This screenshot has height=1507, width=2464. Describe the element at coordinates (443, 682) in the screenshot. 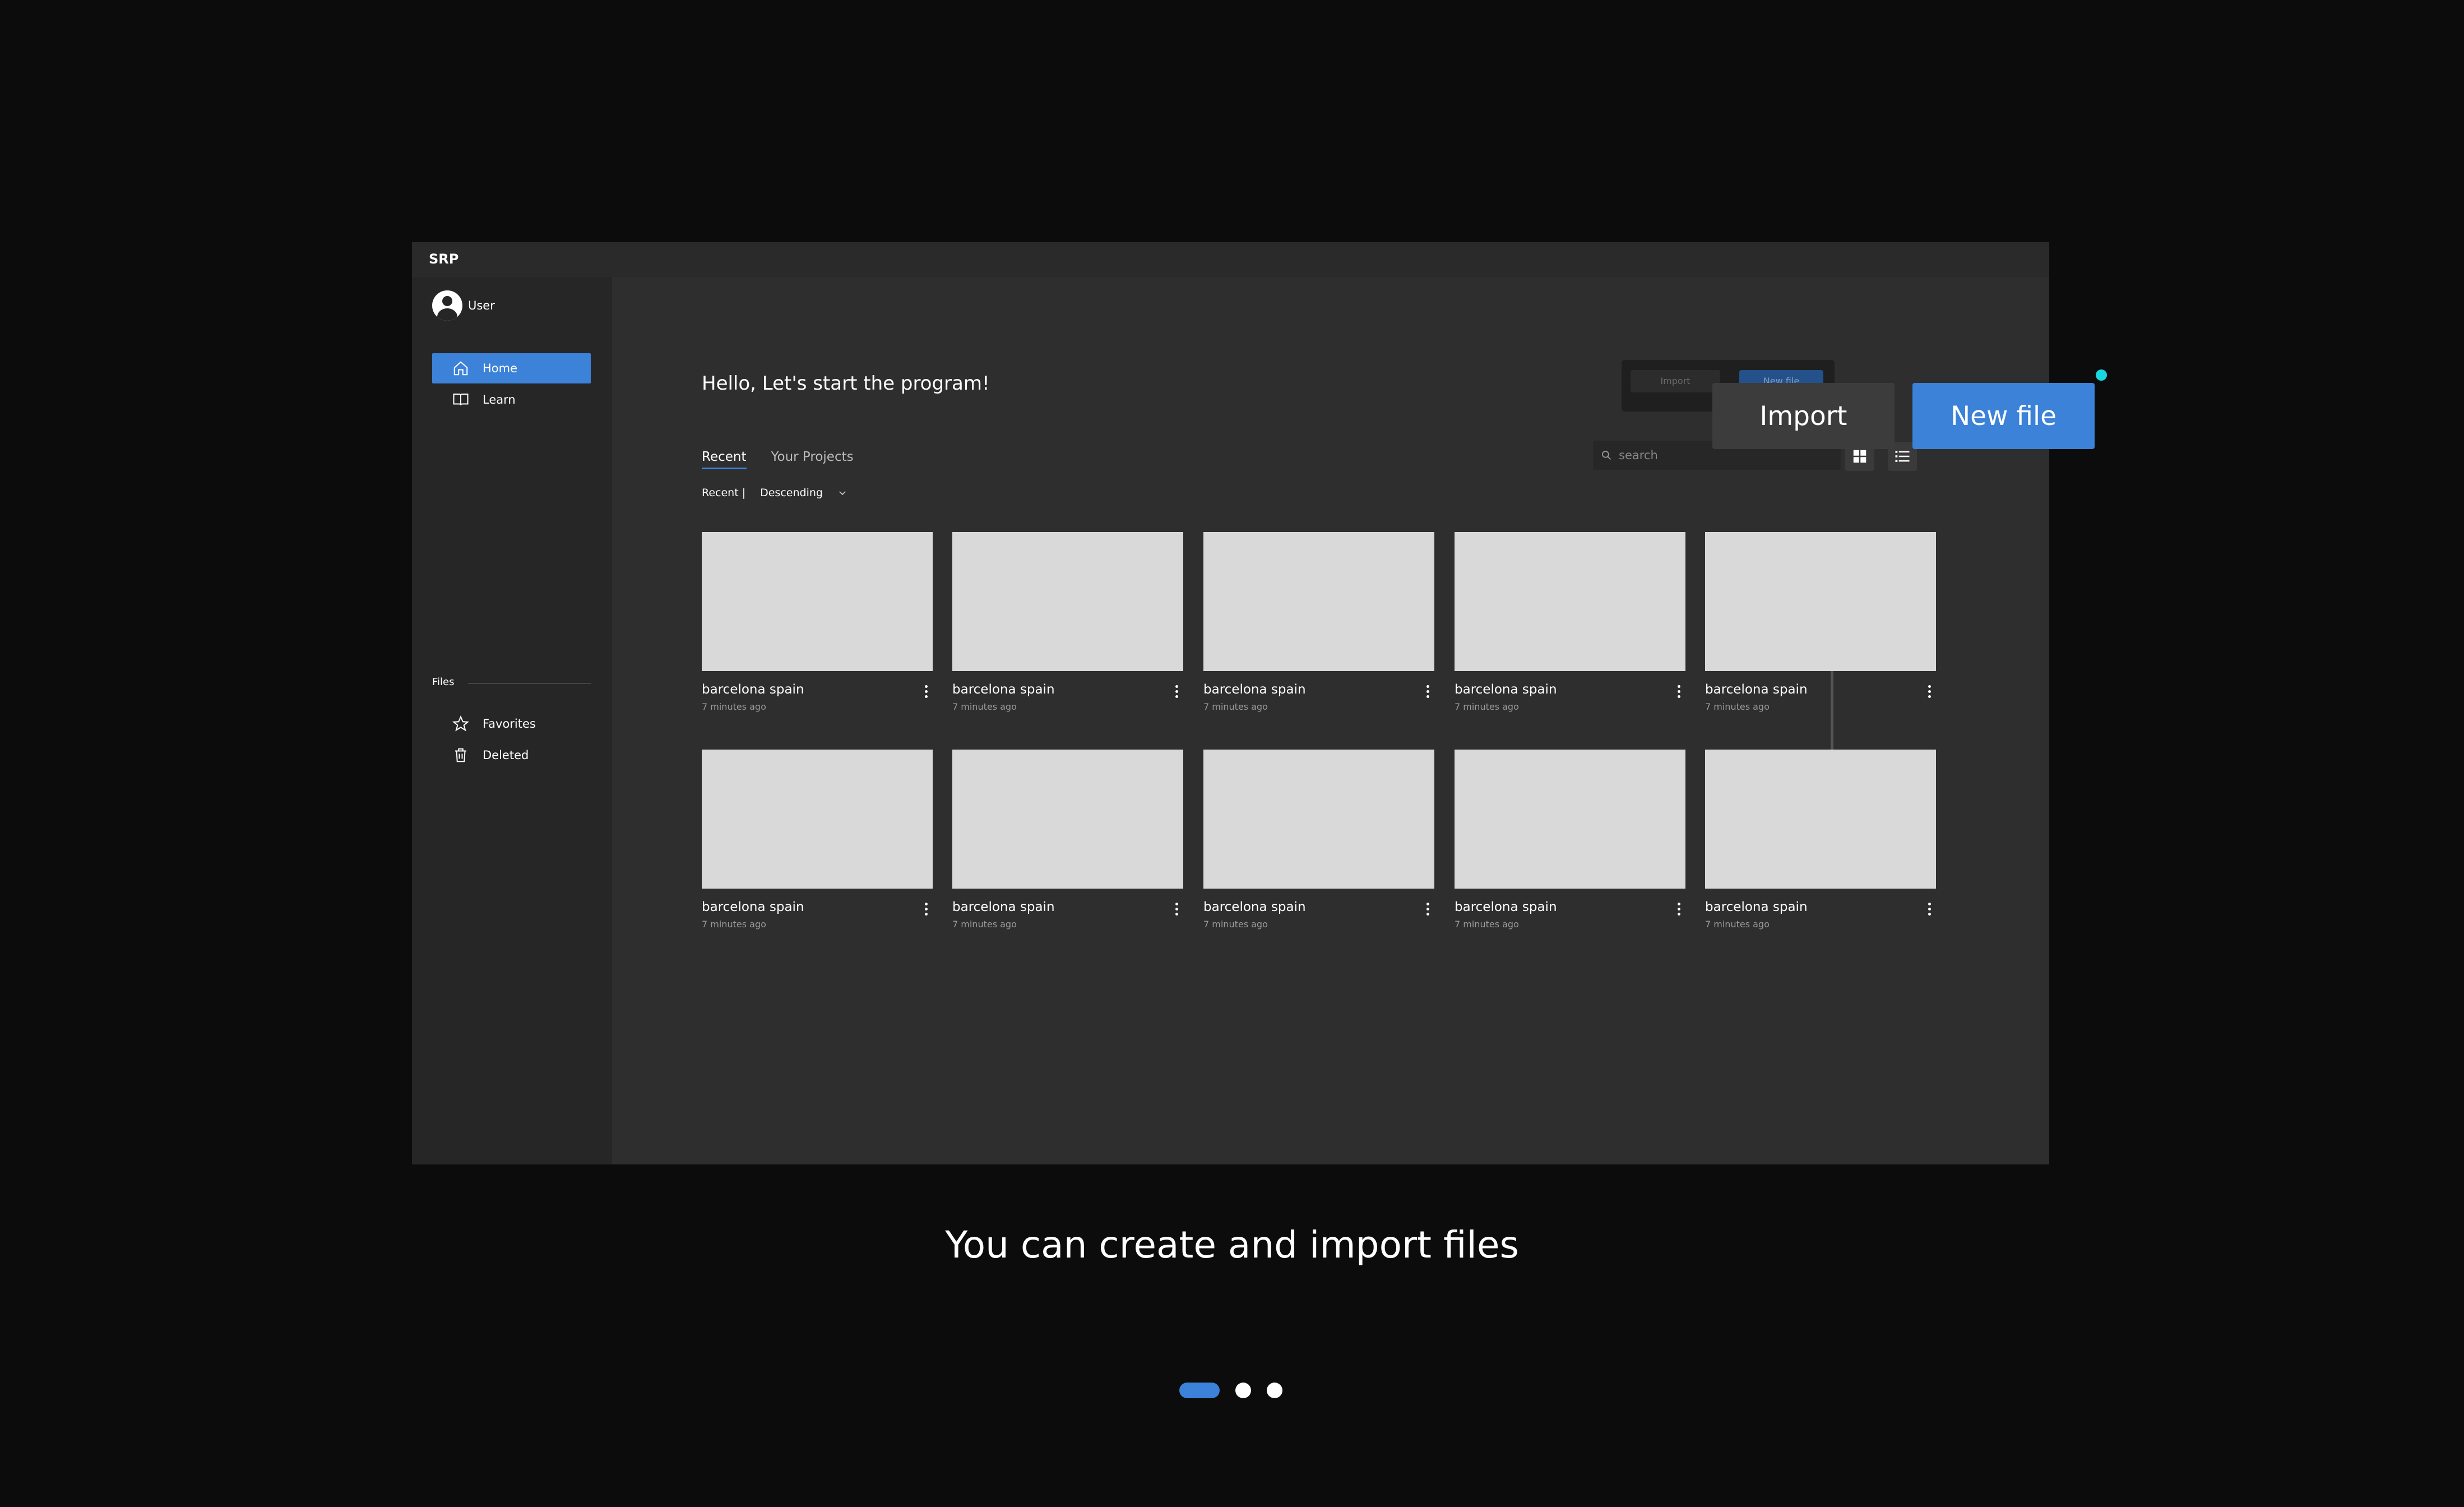

I see `files-section-heading: Files` at that location.